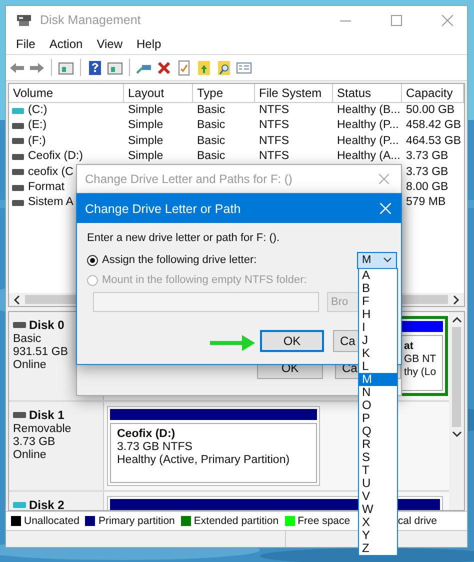  Describe the element at coordinates (378, 522) in the screenshot. I see `list-option: X` at that location.